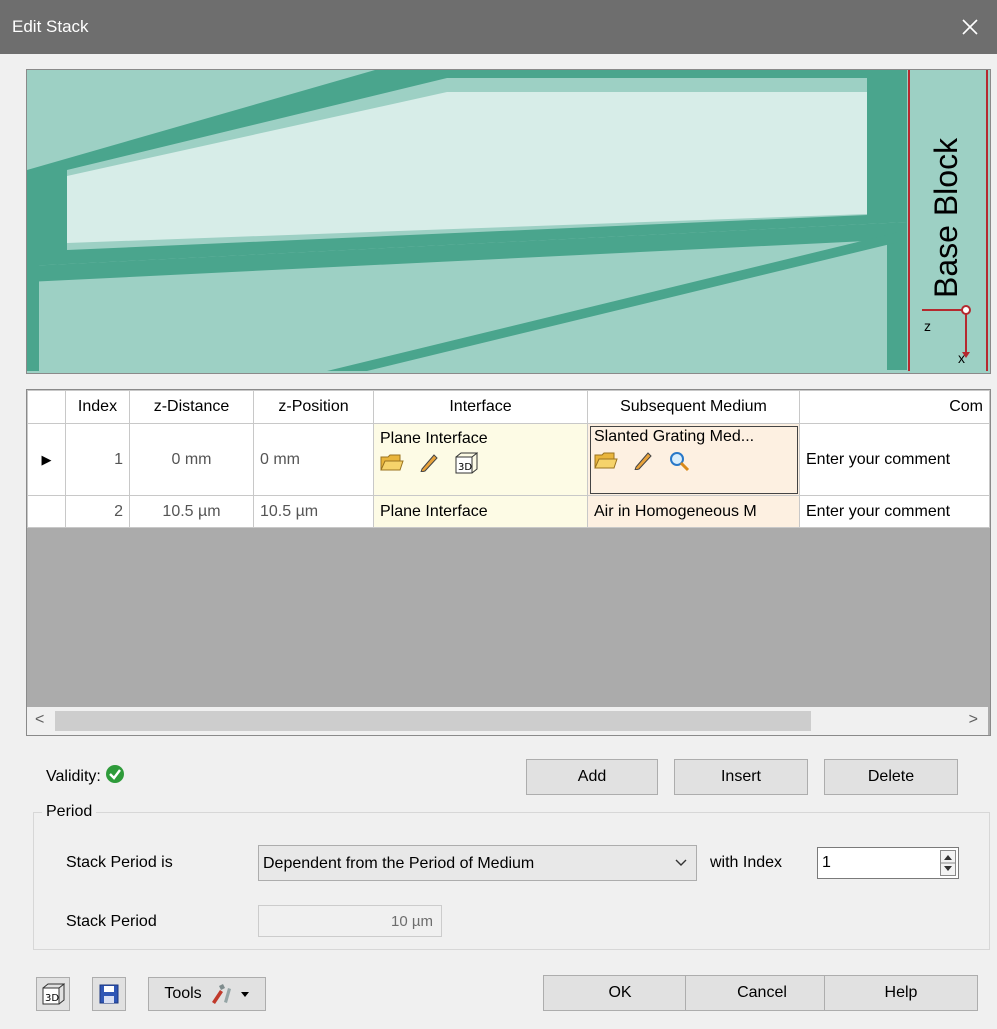 The image size is (997, 1029). What do you see at coordinates (973, 720) in the screenshot?
I see `scroll-right-icon: >` at bounding box center [973, 720].